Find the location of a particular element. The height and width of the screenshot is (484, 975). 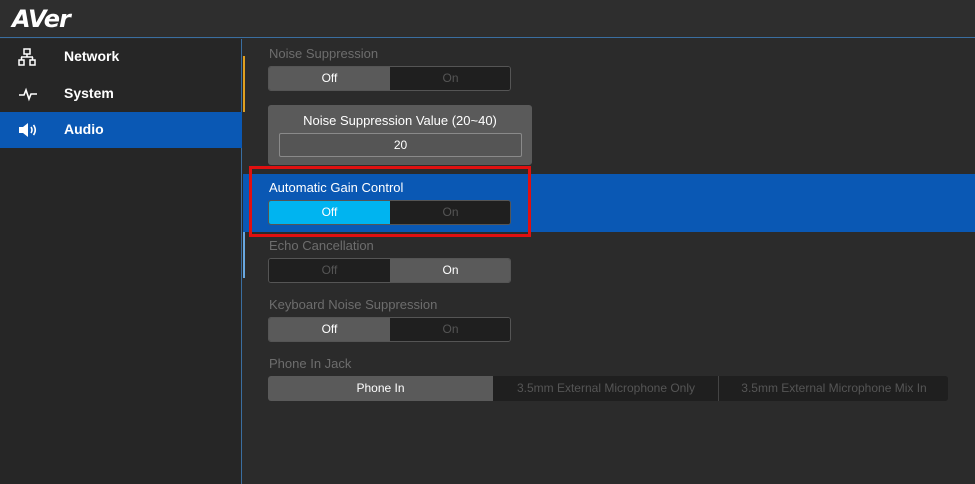

keyboard-noise-off-button: Off is located at coordinates (329, 329).